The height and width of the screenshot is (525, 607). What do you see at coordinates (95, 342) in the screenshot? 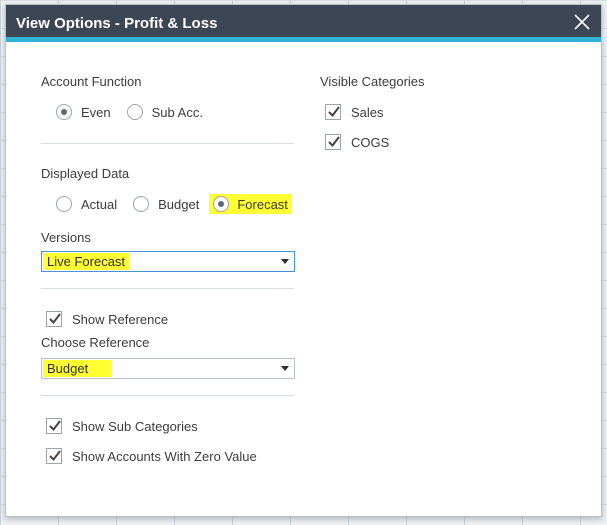
I see `choose-reference-label: Choose Reference` at bounding box center [95, 342].